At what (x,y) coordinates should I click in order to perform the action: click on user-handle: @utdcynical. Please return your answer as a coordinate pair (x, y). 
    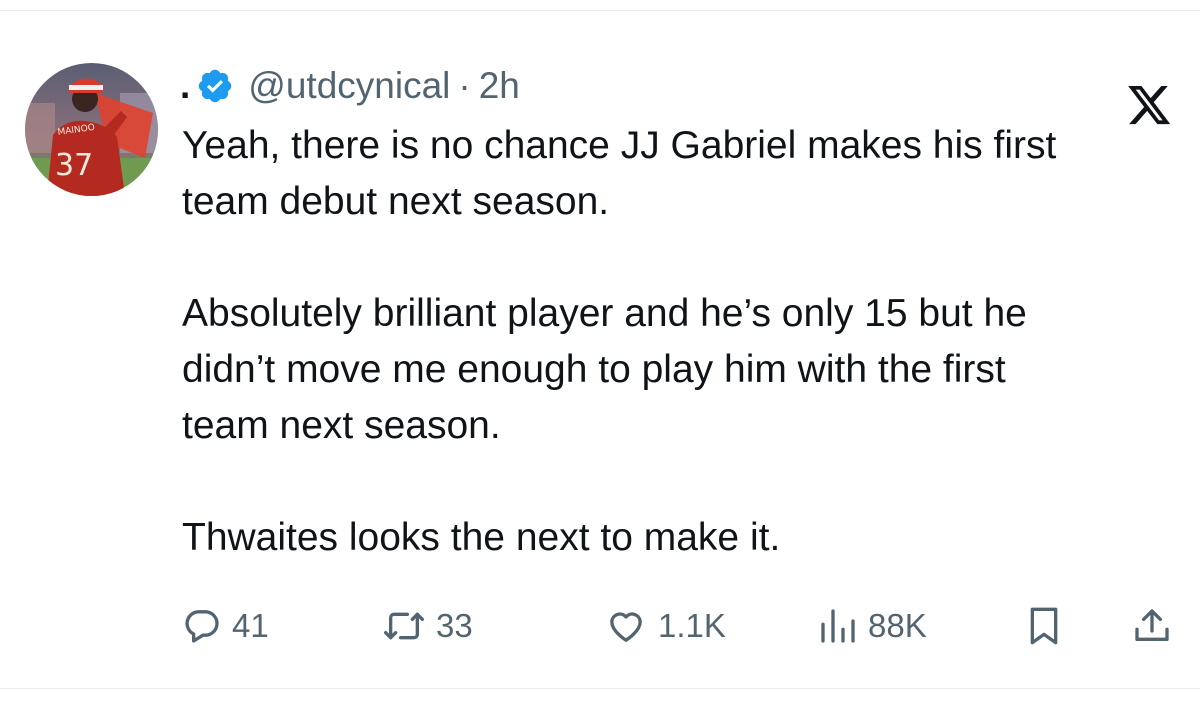
    Looking at the image, I should click on (349, 86).